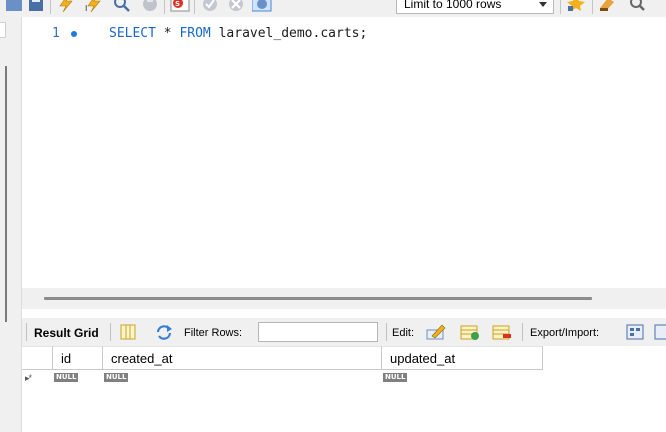 The image size is (666, 432). Describe the element at coordinates (38, 377) in the screenshot. I see `new-row-indicator: ▸*` at that location.